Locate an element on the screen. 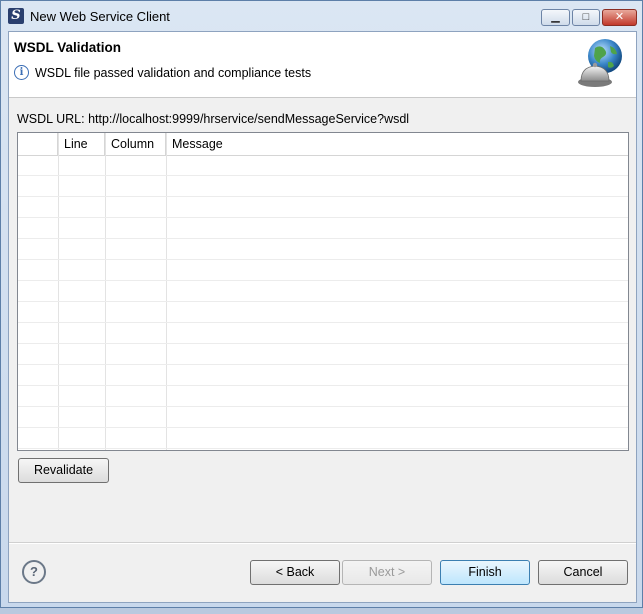 The width and height of the screenshot is (643, 614). title-bar: S New Web Service Client ▁ □ ✕ is located at coordinates (321, 16).